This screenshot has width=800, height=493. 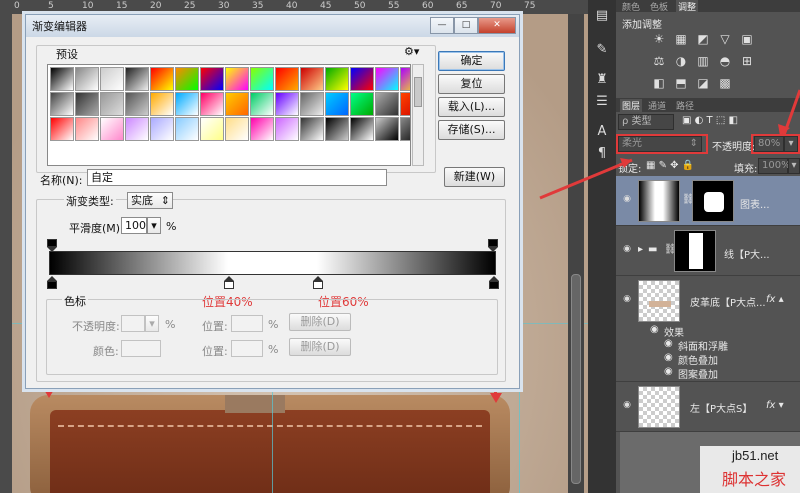 I want to click on adjustment-icon: ◩, so click(x=703, y=39).